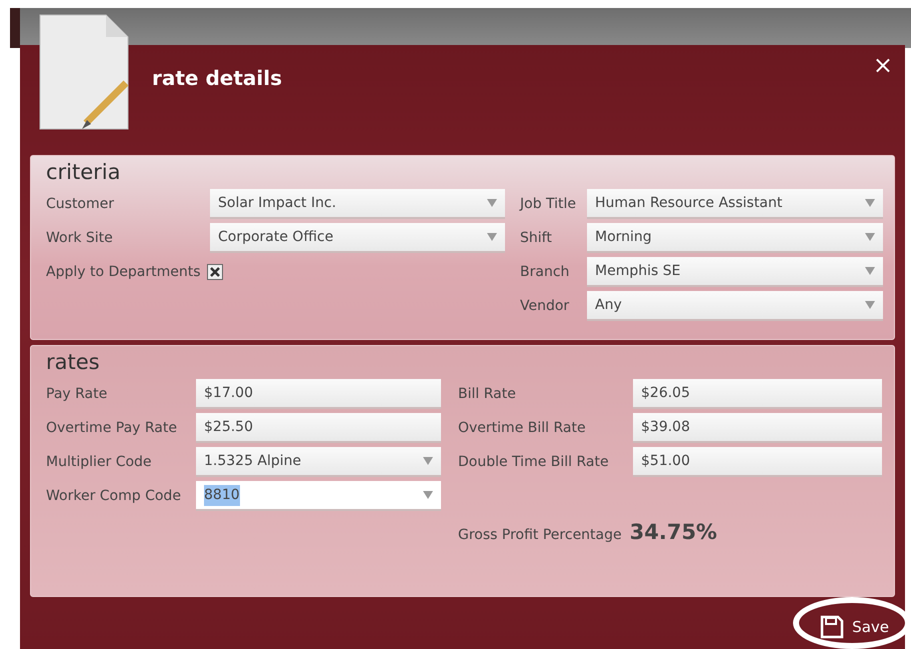  I want to click on field-label: Double Time Bill Rate, so click(534, 462).